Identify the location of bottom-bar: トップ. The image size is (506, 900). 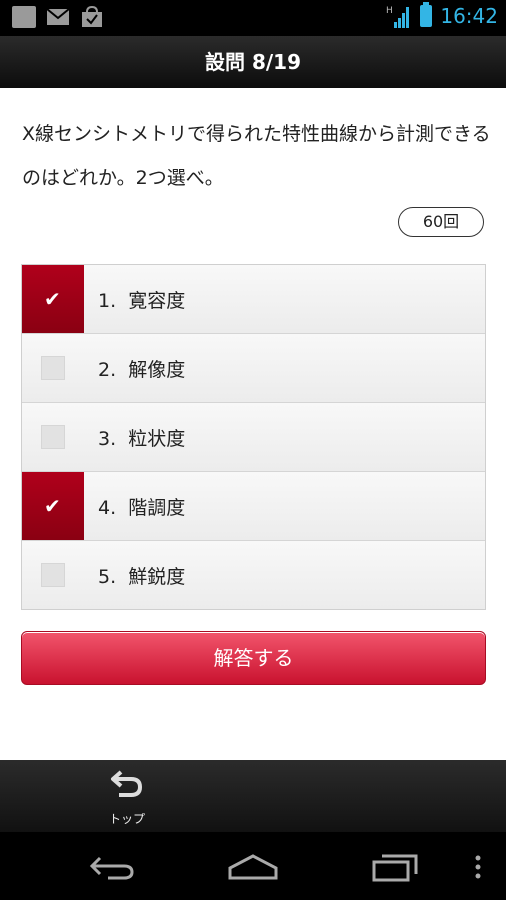
(253, 796).